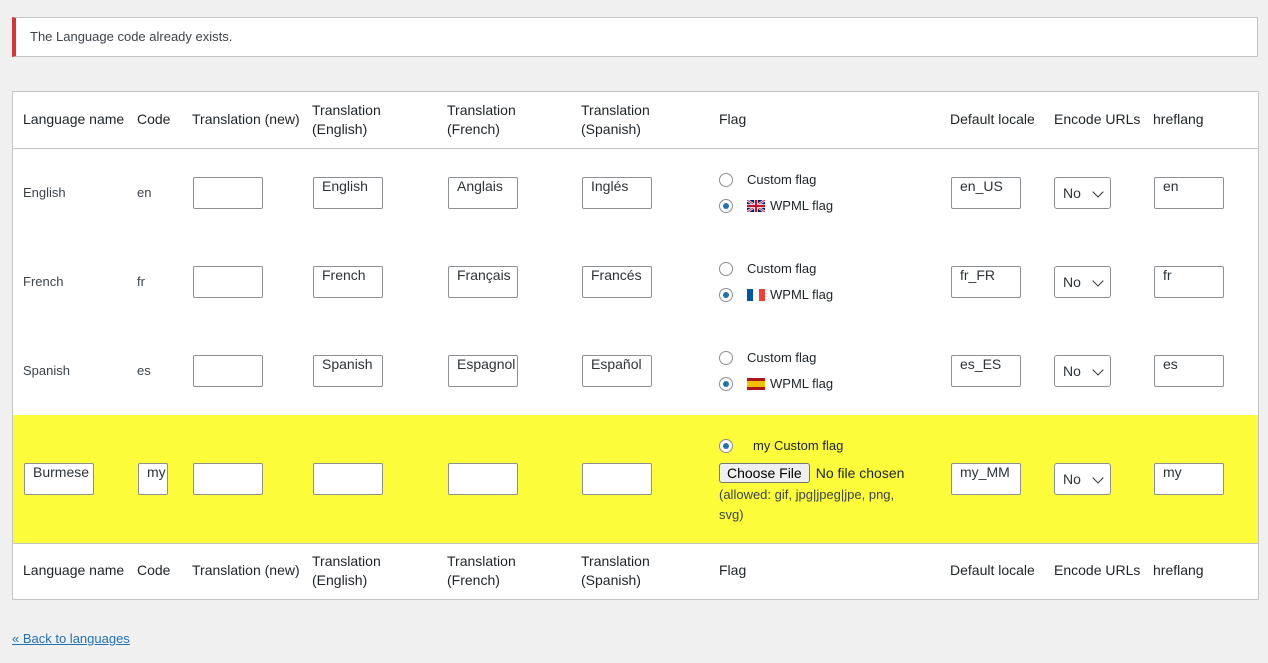 Image resolution: width=1268 pixels, height=663 pixels. What do you see at coordinates (348, 281) in the screenshot?
I see `translation-english-input: French` at bounding box center [348, 281].